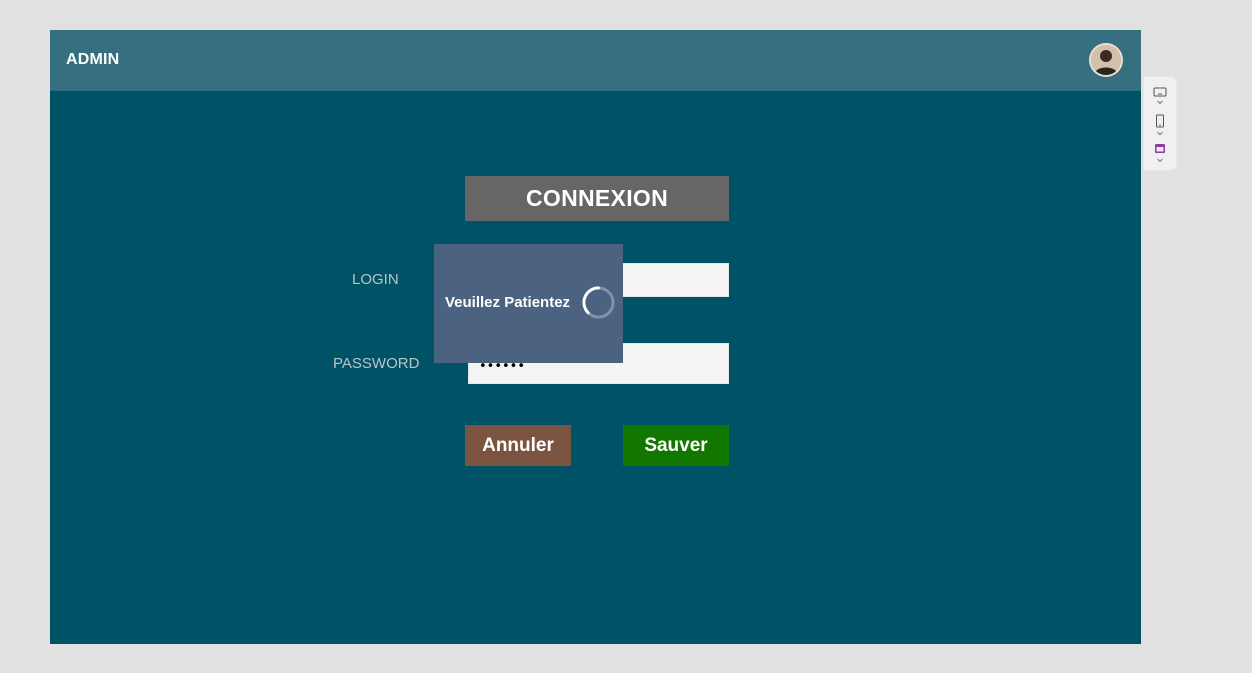 Image resolution: width=1252 pixels, height=673 pixels. I want to click on login-label: LOGIN, so click(375, 279).